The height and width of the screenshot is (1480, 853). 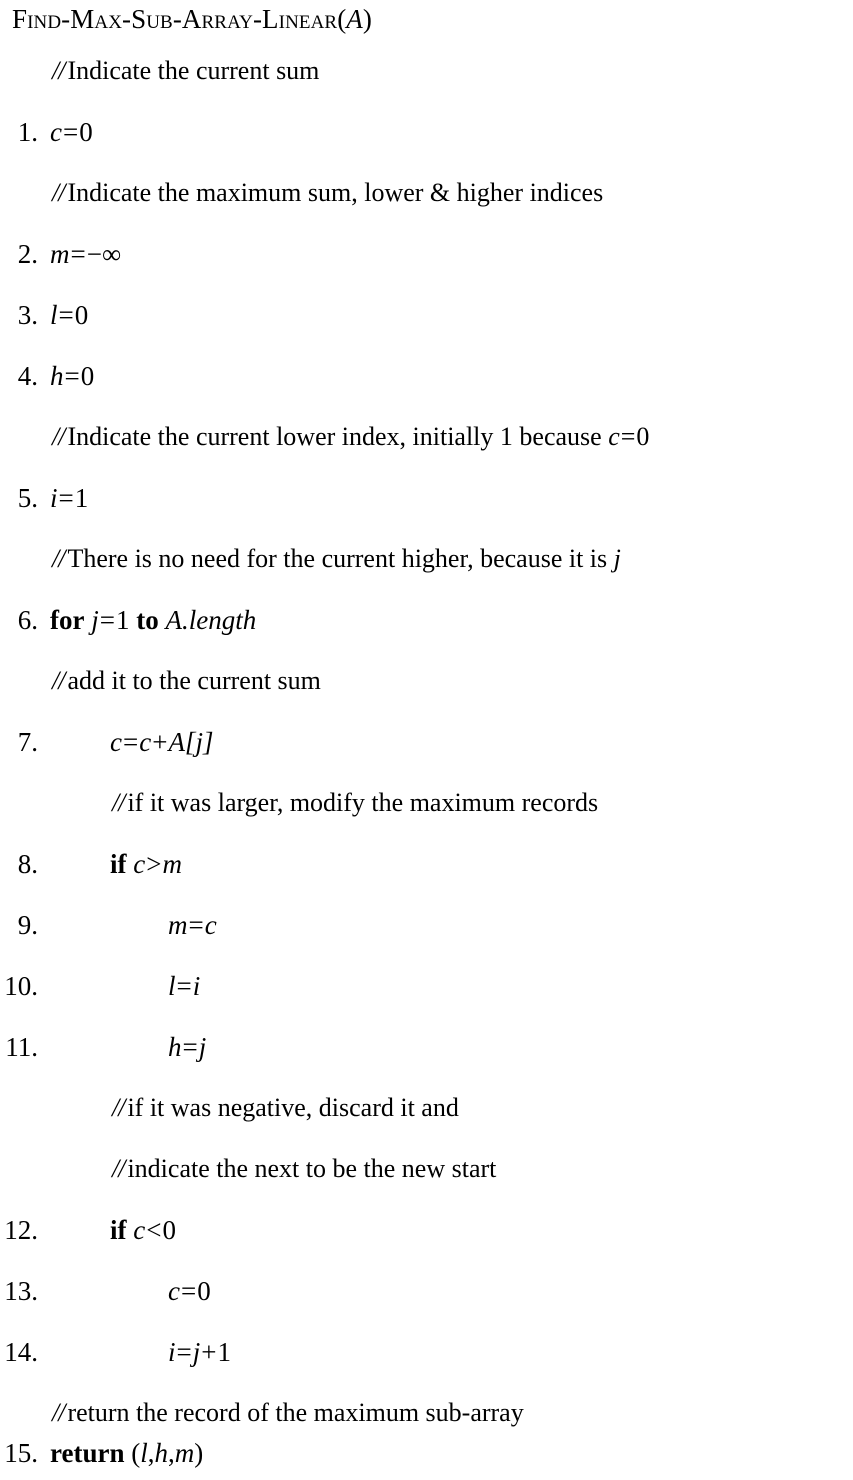 What do you see at coordinates (21, 1453) in the screenshot?
I see `line-number: 15.` at bounding box center [21, 1453].